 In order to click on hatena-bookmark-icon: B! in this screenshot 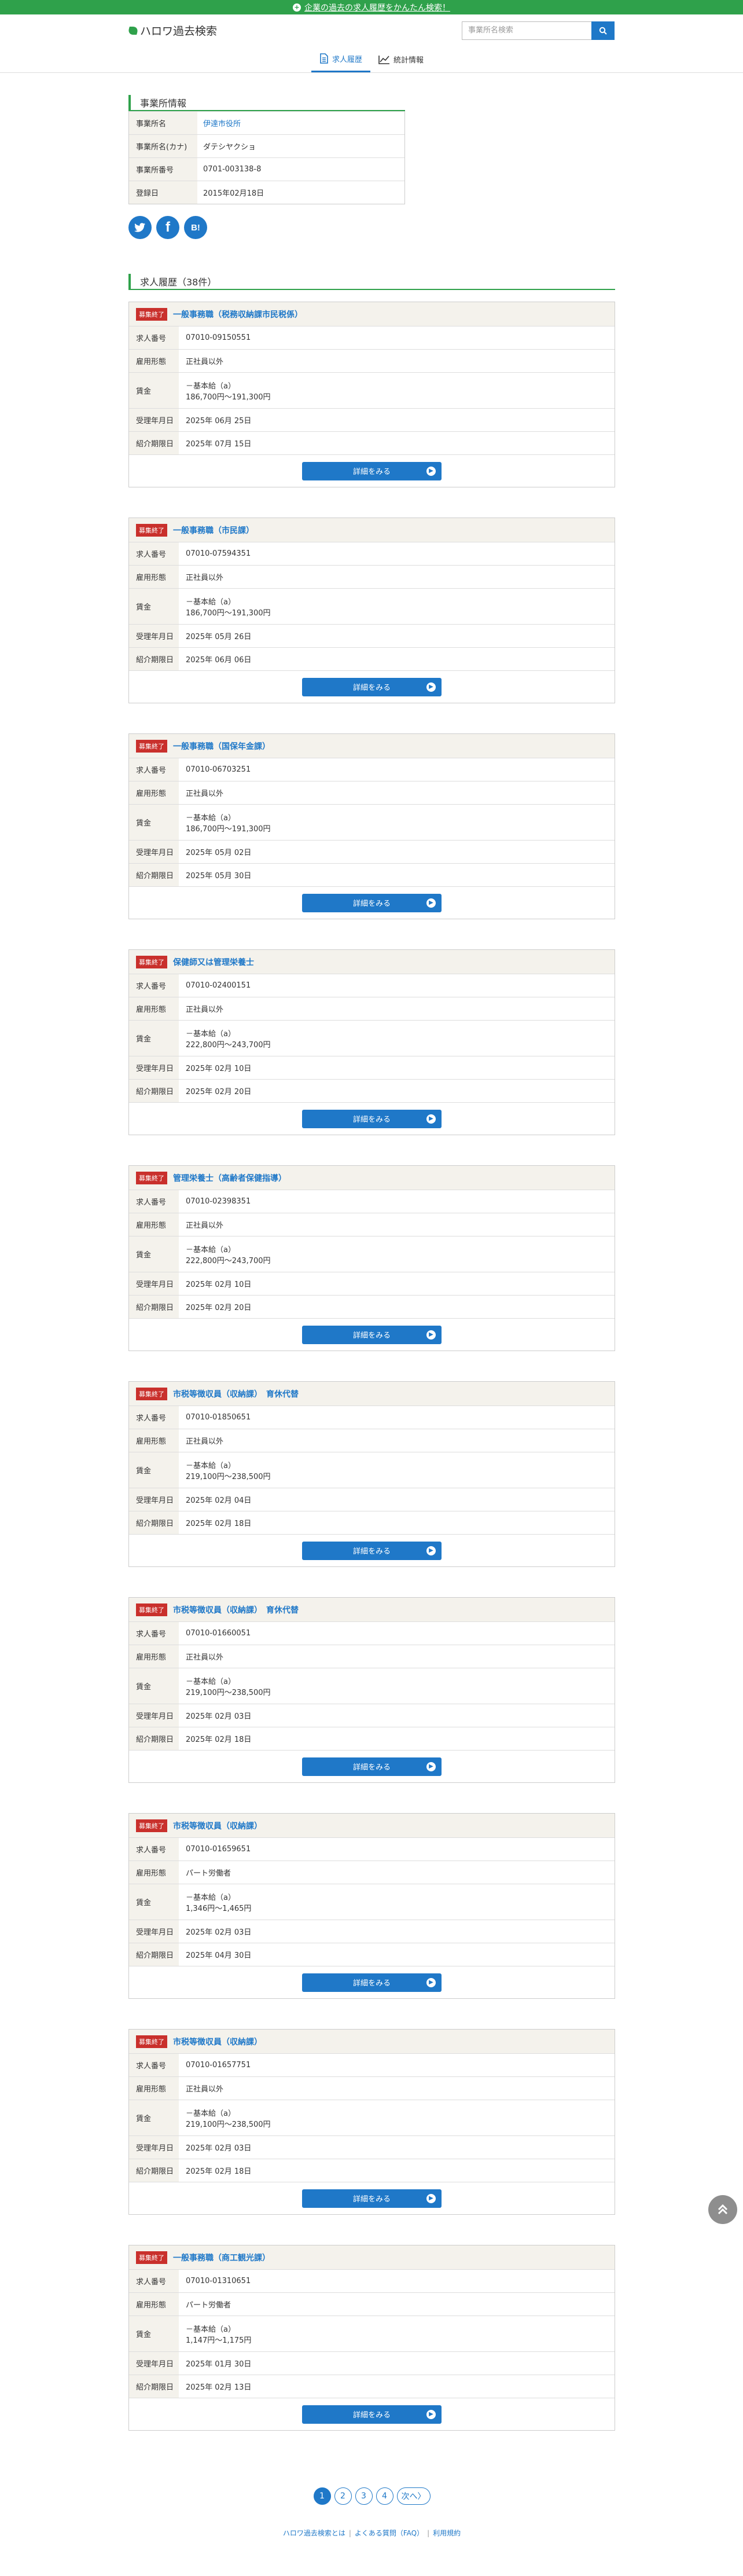, I will do `click(196, 227)`.